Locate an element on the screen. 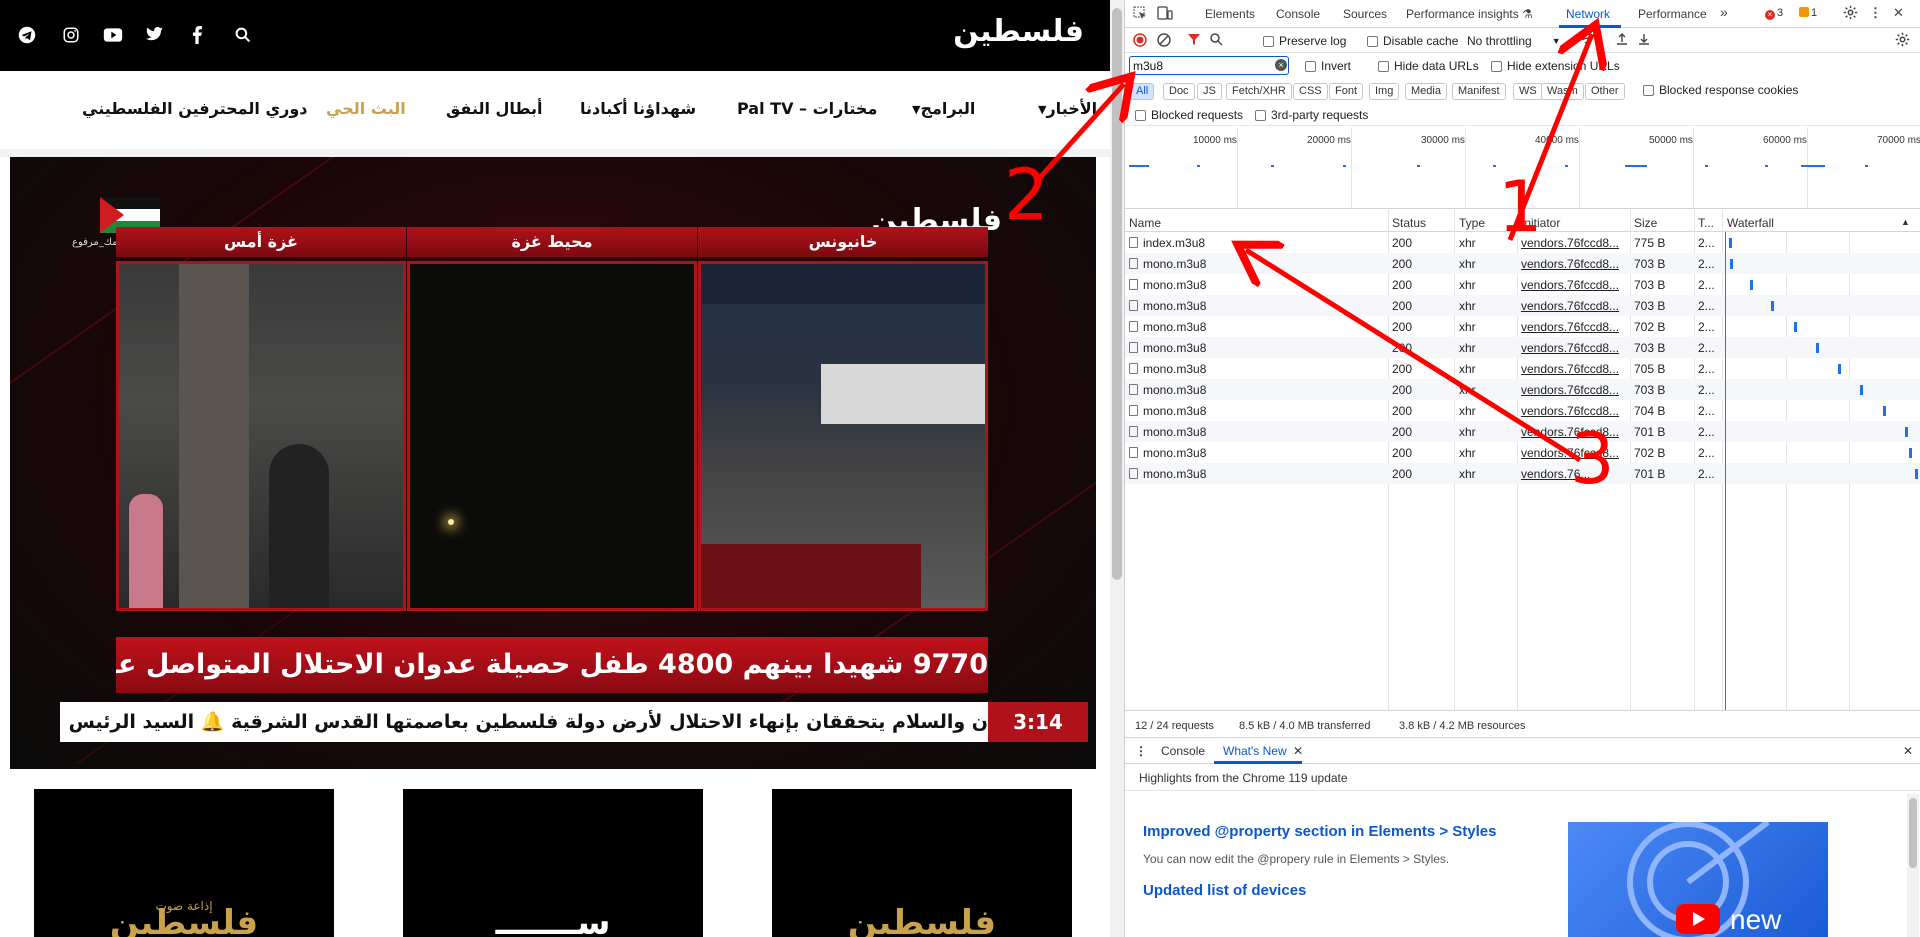 The height and width of the screenshot is (937, 1920). site-logo: فلسطين is located at coordinates (1018, 31).